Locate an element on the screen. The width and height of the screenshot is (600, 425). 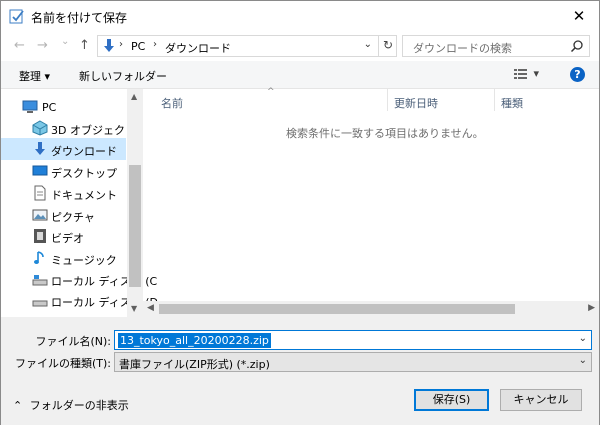
title-bar: 名前を付けて保存 ✕ is located at coordinates (300, 16).